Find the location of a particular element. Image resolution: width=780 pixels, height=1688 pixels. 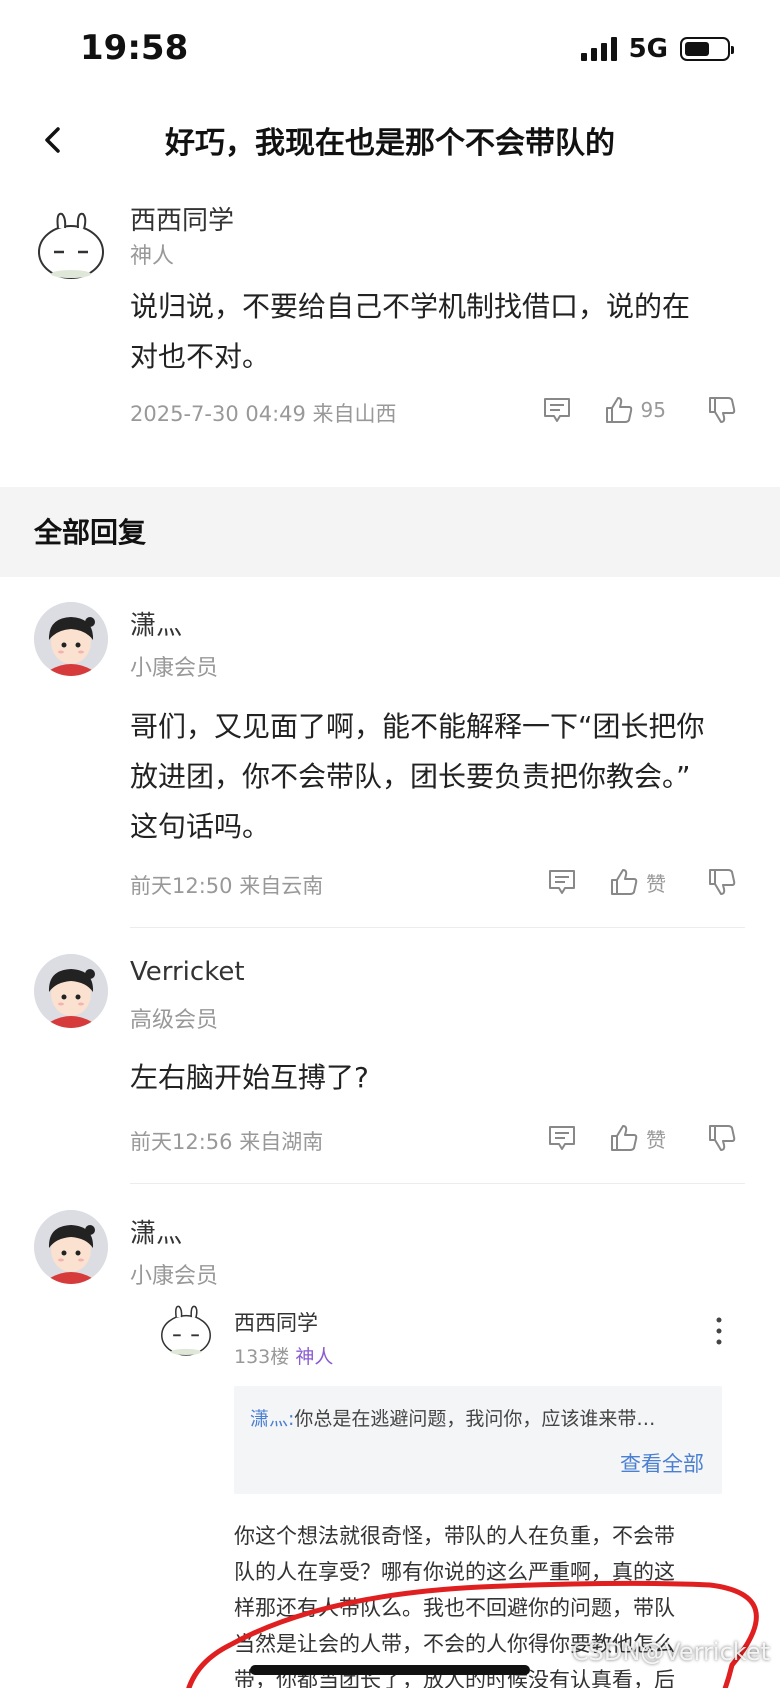

reply-line: 你这个想法就很奇怪，带队的人在负重，不会带 is located at coordinates (454, 1536).